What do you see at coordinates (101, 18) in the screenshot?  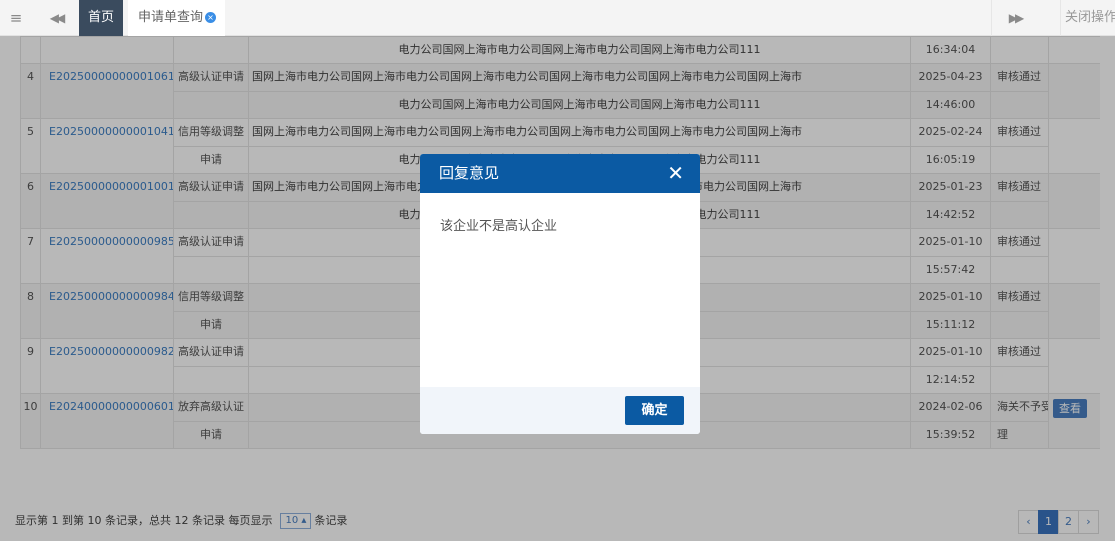 I see `tab-home: 首页` at bounding box center [101, 18].